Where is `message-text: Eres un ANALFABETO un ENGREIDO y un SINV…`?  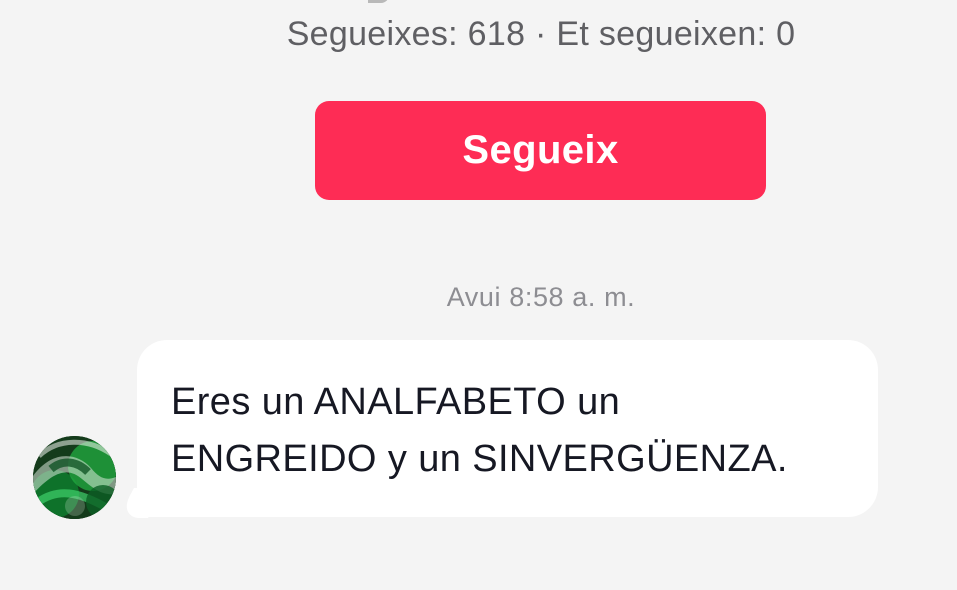 message-text: Eres un ANALFABETO un ENGREIDO y un SINV… is located at coordinates (479, 430).